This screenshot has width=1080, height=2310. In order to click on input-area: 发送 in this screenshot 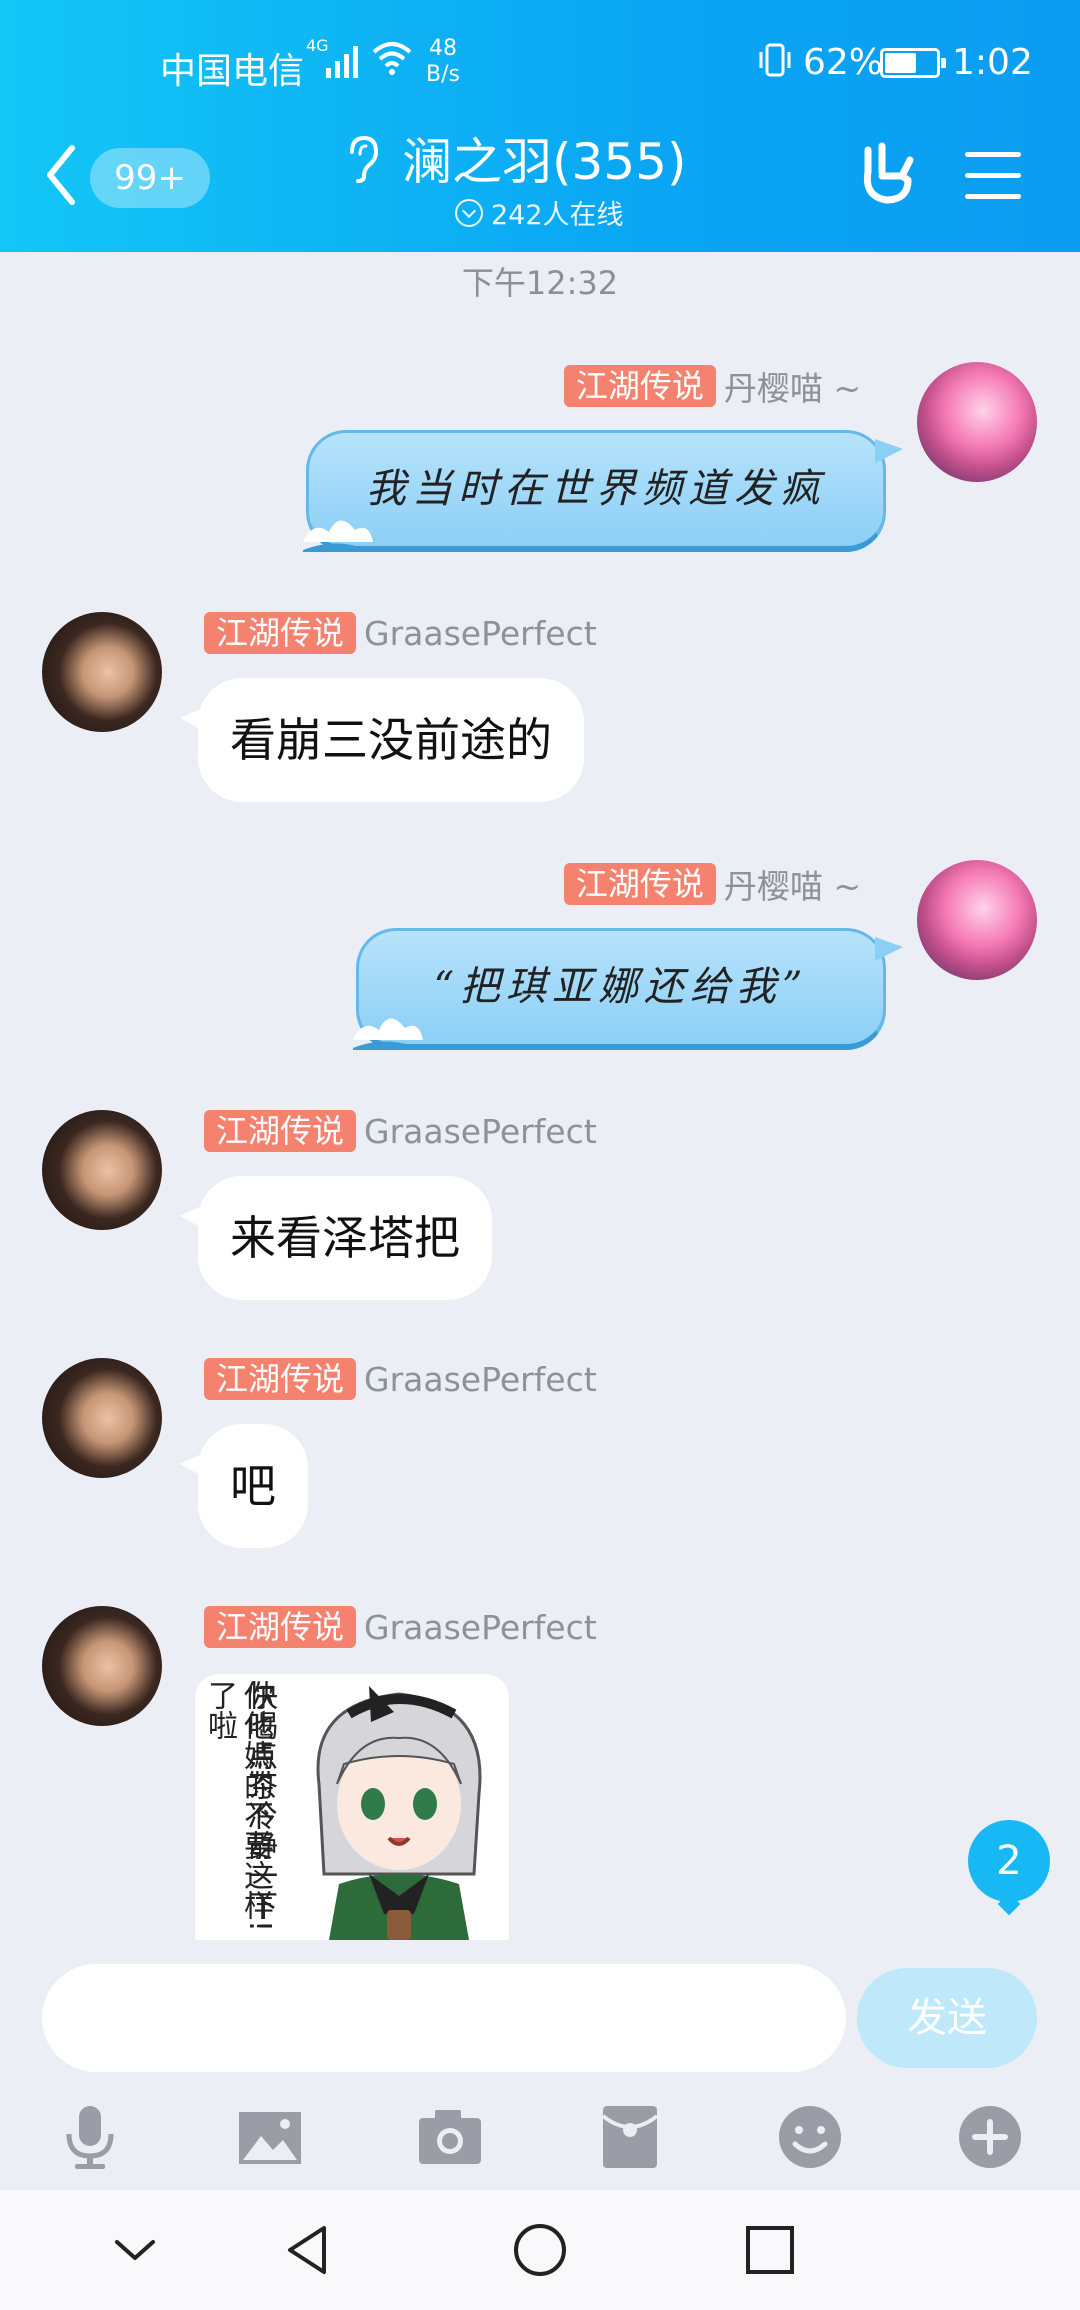, I will do `click(540, 2065)`.